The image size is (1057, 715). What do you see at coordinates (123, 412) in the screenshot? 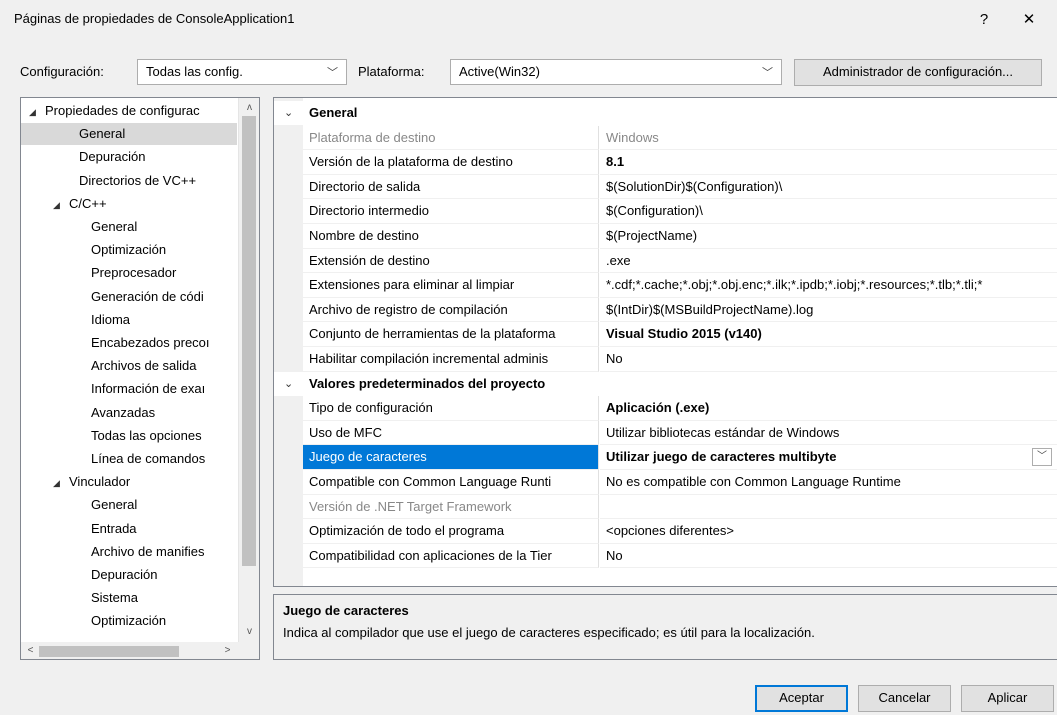
I see `tree-item-label: Avanzadas` at bounding box center [123, 412].